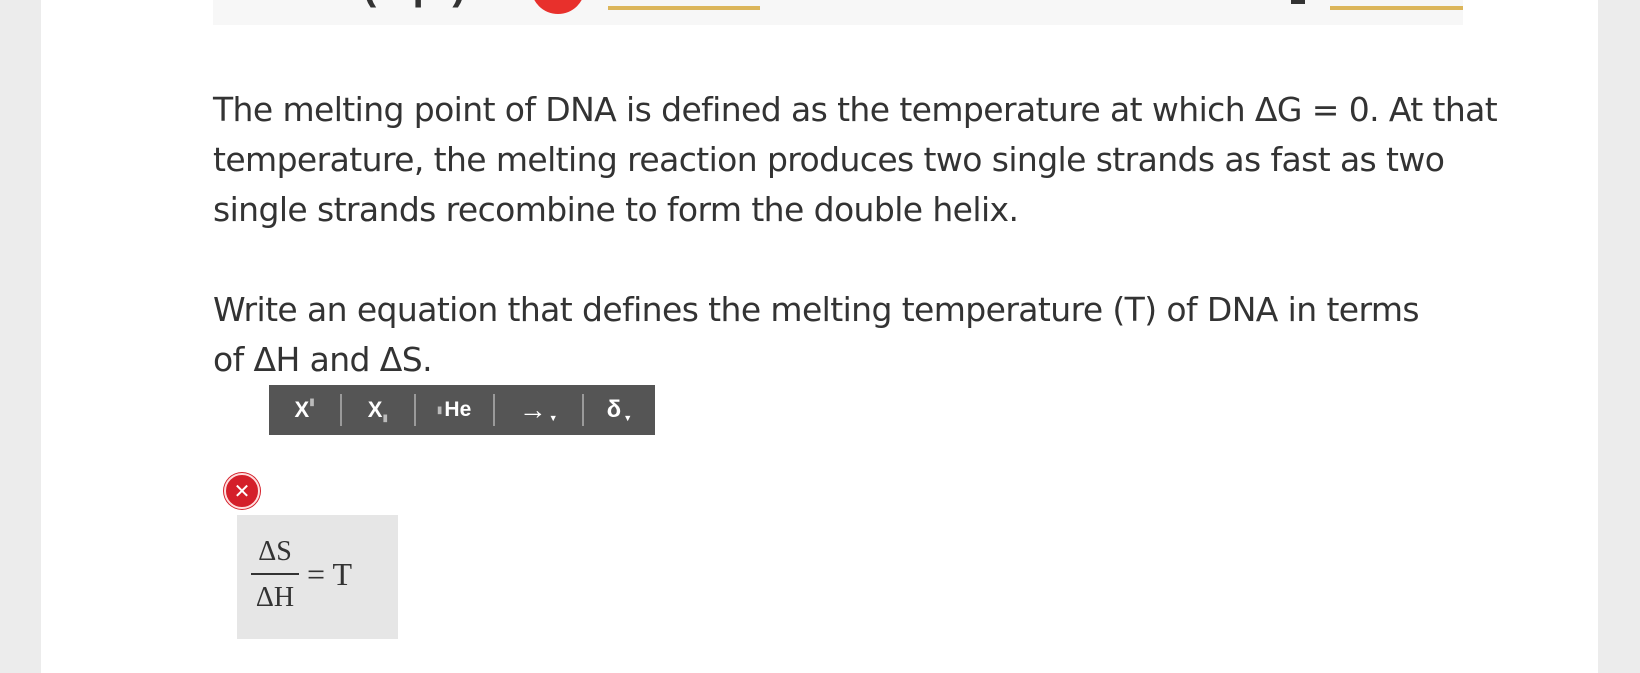 This screenshot has height=673, width=1640. What do you see at coordinates (838, 12) in the screenshot?
I see `part-header: Part C (1 pt)` at bounding box center [838, 12].